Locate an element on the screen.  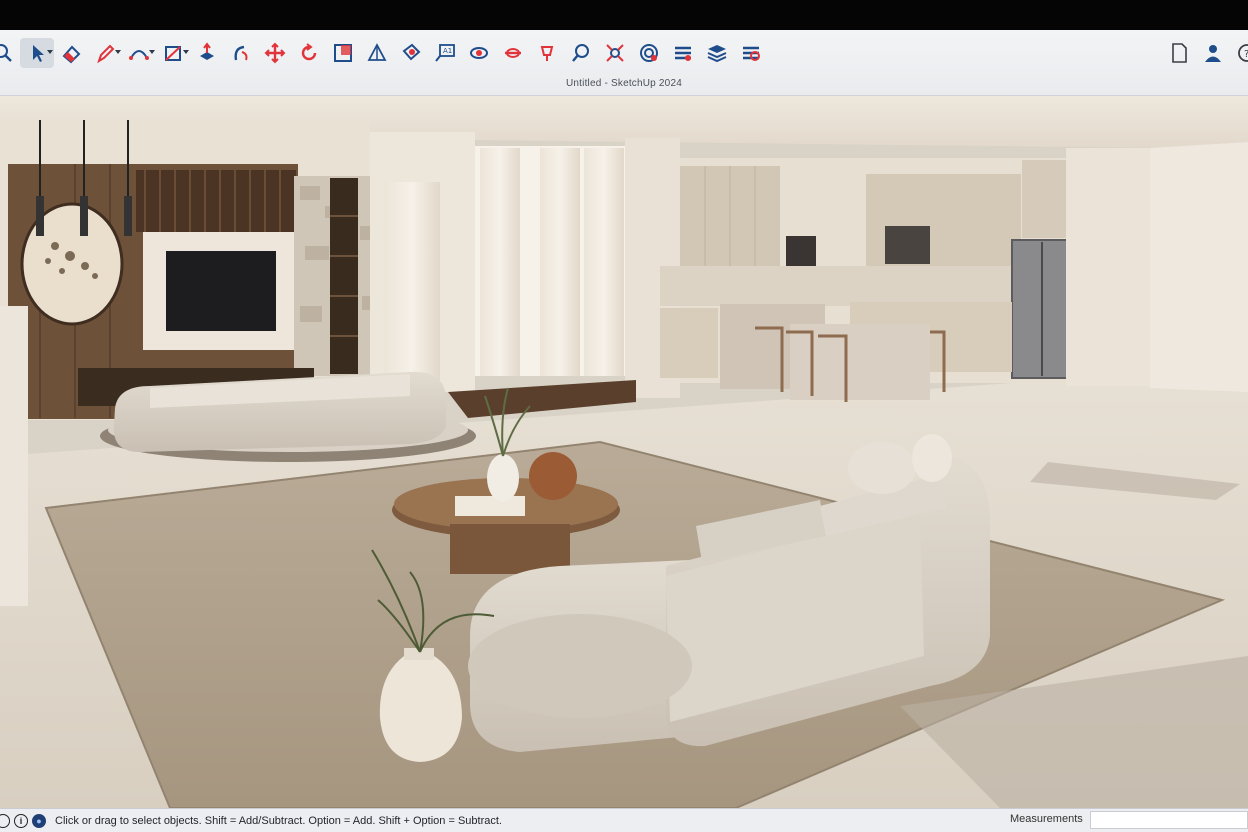
account-globe-icon: ● is located at coordinates (39, 820).